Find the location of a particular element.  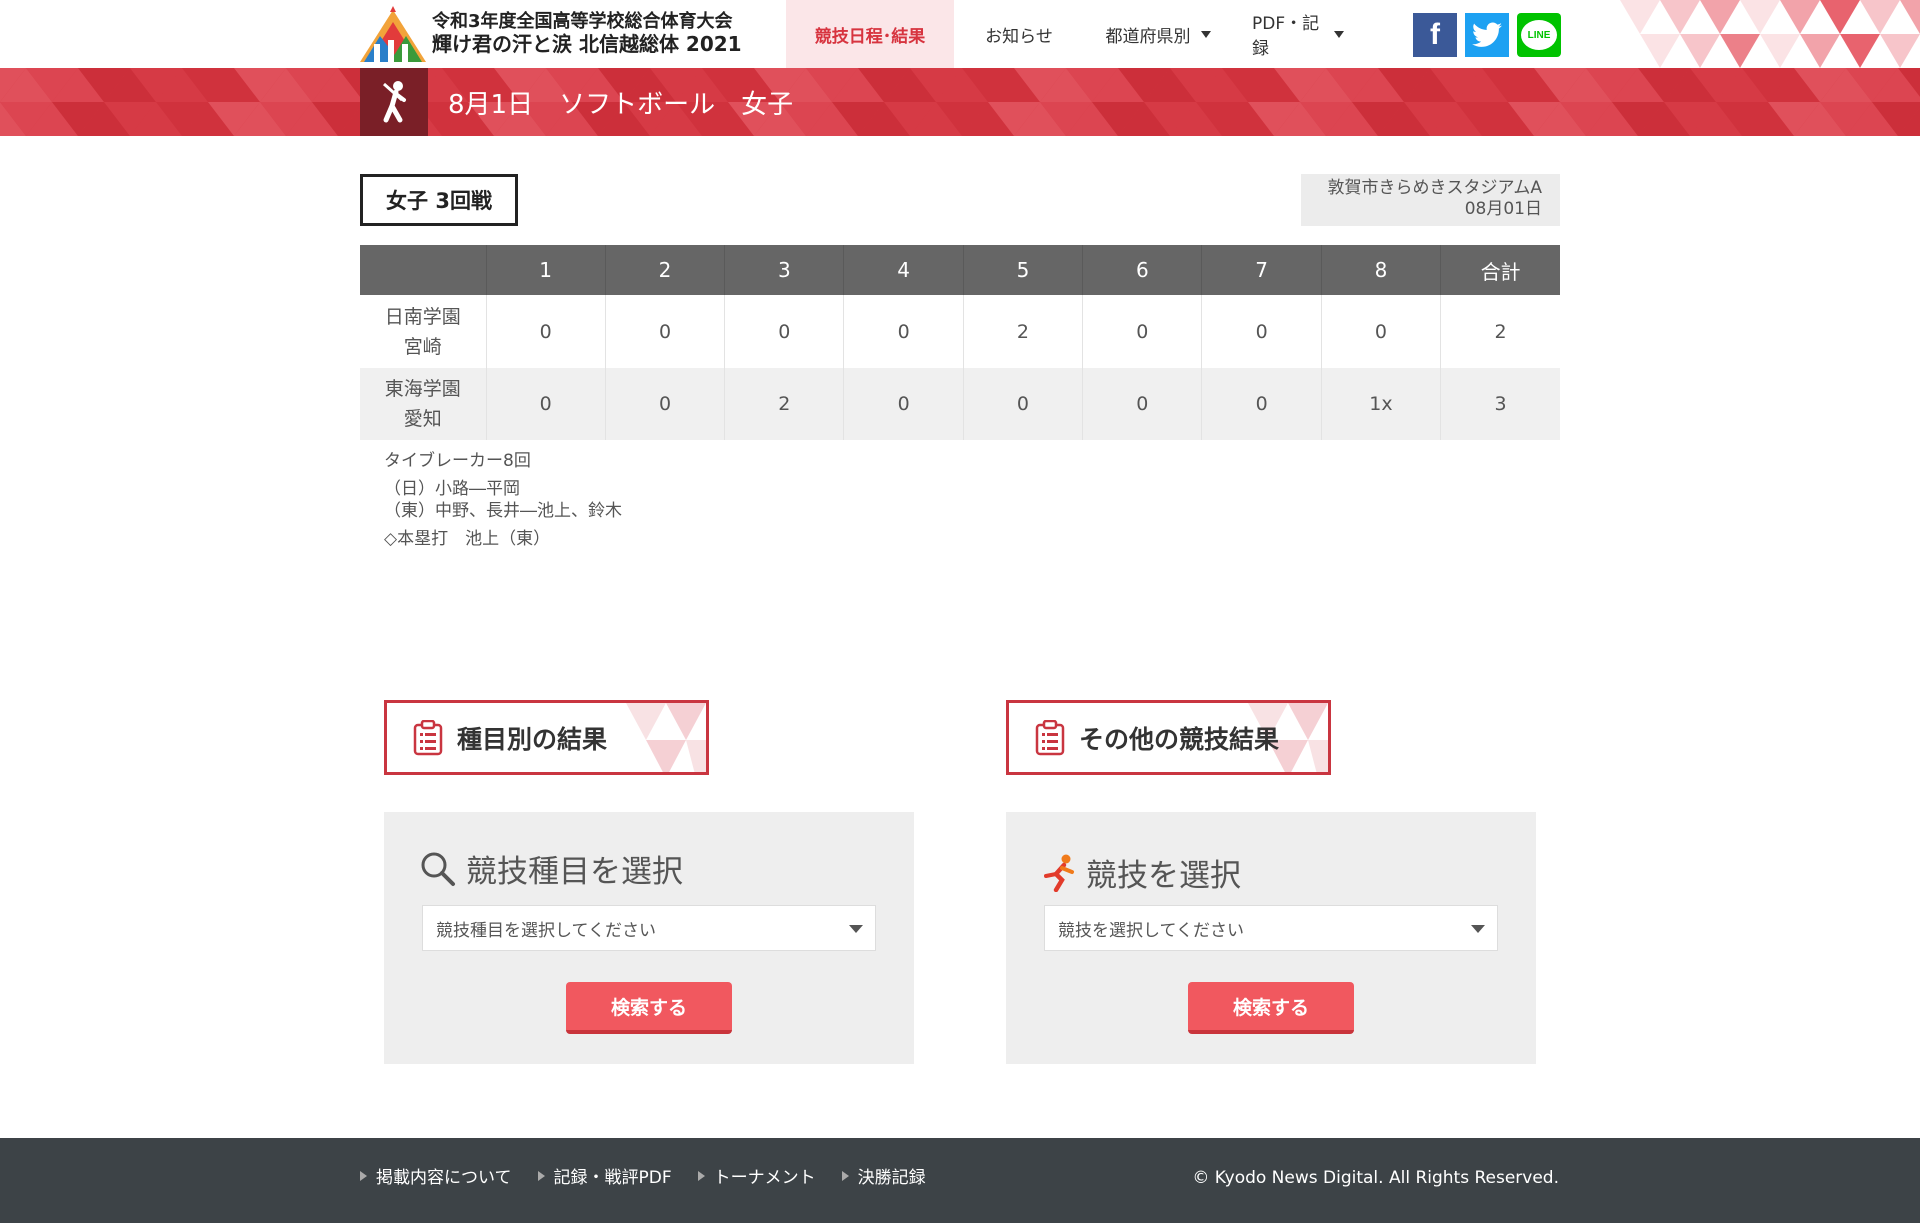

band-triangle-pattern is located at coordinates (960, 102).